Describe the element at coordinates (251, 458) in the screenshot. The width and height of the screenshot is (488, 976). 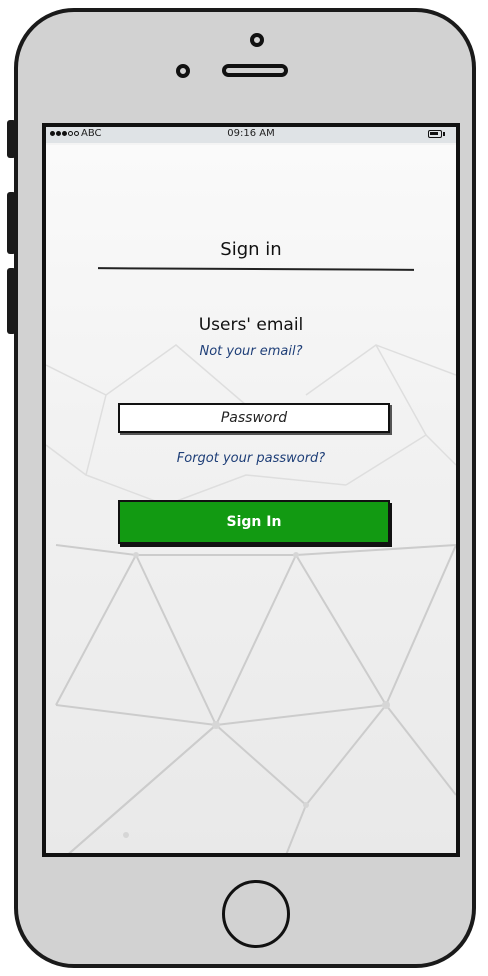
I see `forgot-password-link: Forgot your password?` at that location.